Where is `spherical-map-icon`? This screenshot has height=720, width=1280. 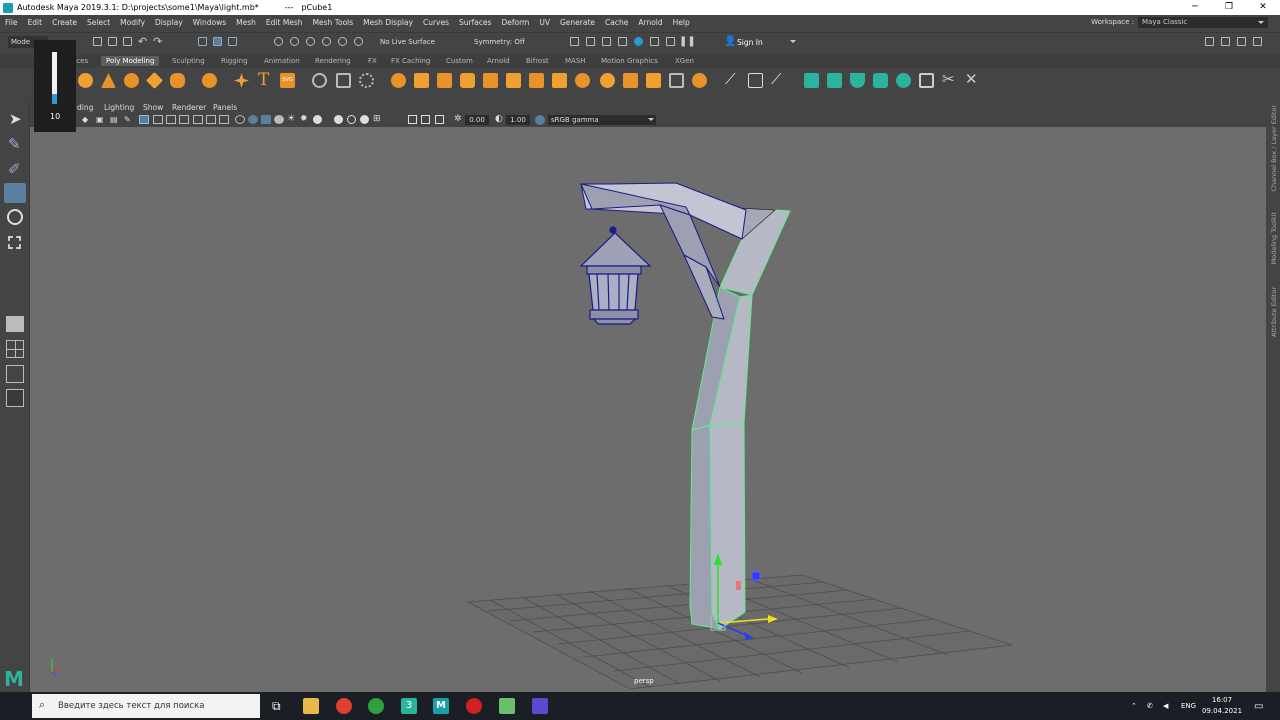 spherical-map-icon is located at coordinates (880, 80).